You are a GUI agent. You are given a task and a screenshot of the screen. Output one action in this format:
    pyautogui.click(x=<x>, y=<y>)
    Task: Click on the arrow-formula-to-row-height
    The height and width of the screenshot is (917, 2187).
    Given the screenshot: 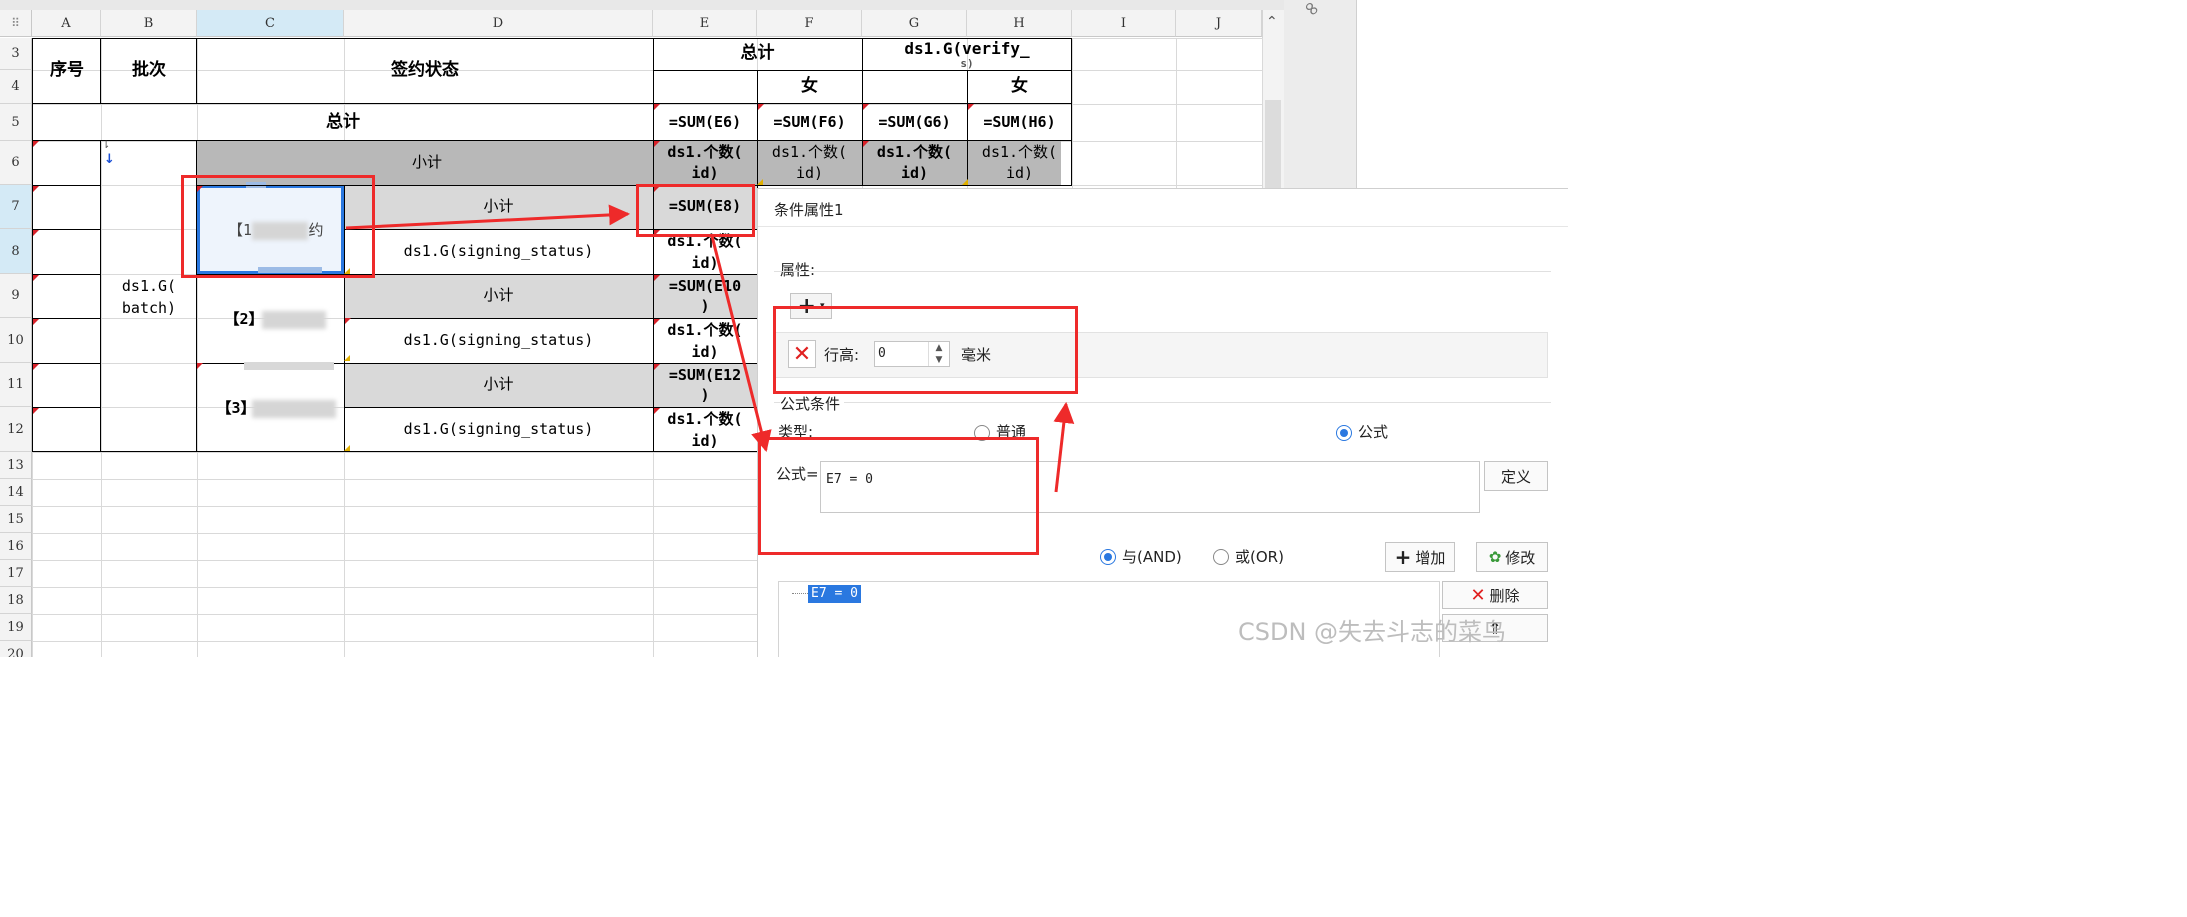 What is the action you would take?
    pyautogui.click(x=1064, y=447)
    